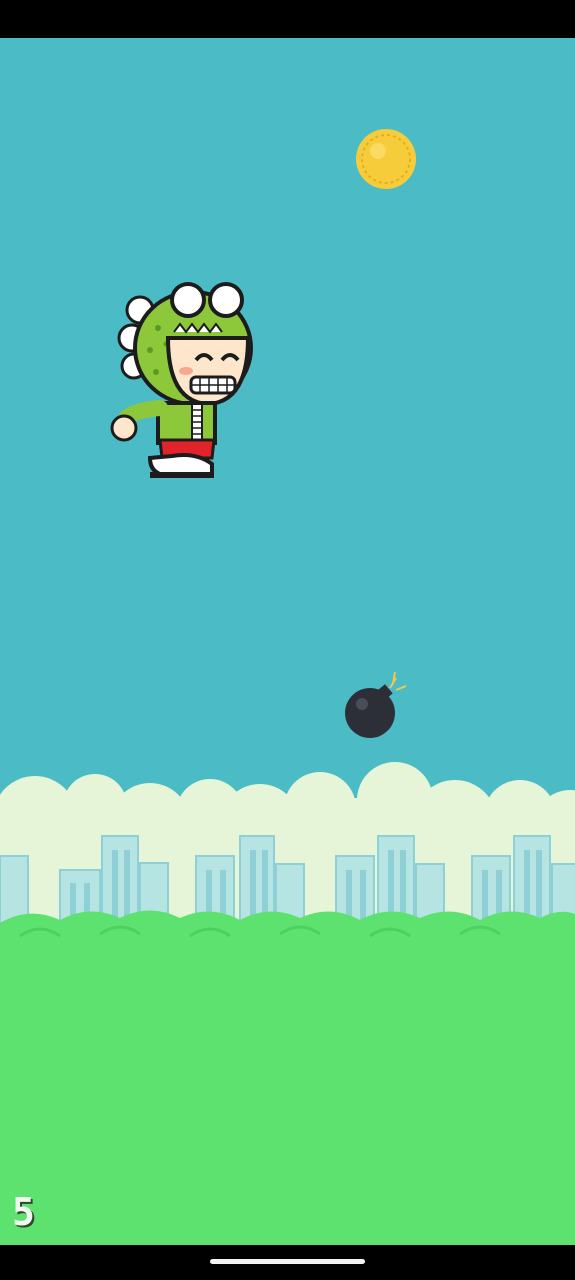  I want to click on score-counter: 5, so click(24, 1212).